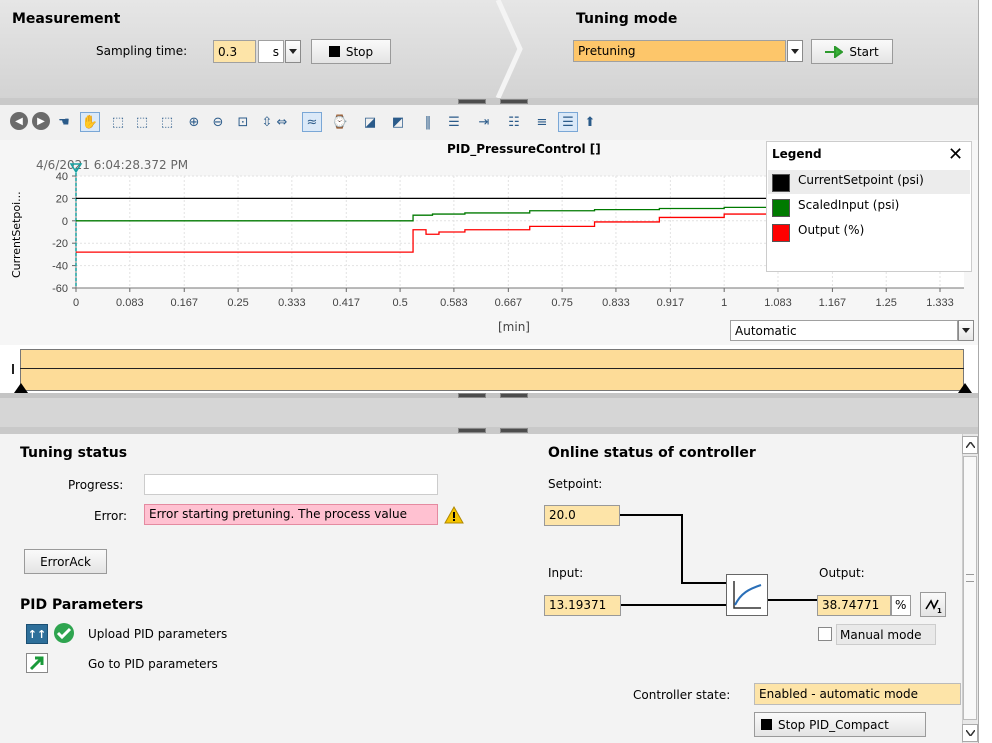 The width and height of the screenshot is (992, 743). Describe the element at coordinates (428, 122) in the screenshot. I see `cursor-vertical-icon: ‖` at that location.